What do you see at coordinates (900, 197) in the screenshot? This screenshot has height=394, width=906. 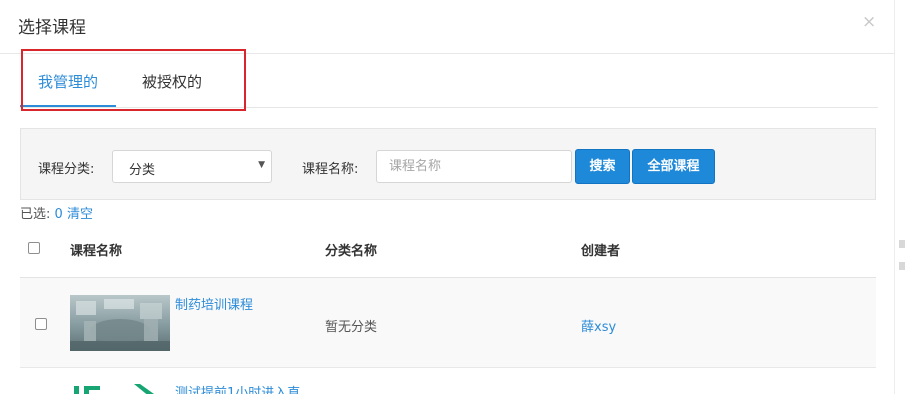 I see `scrollbar` at bounding box center [900, 197].